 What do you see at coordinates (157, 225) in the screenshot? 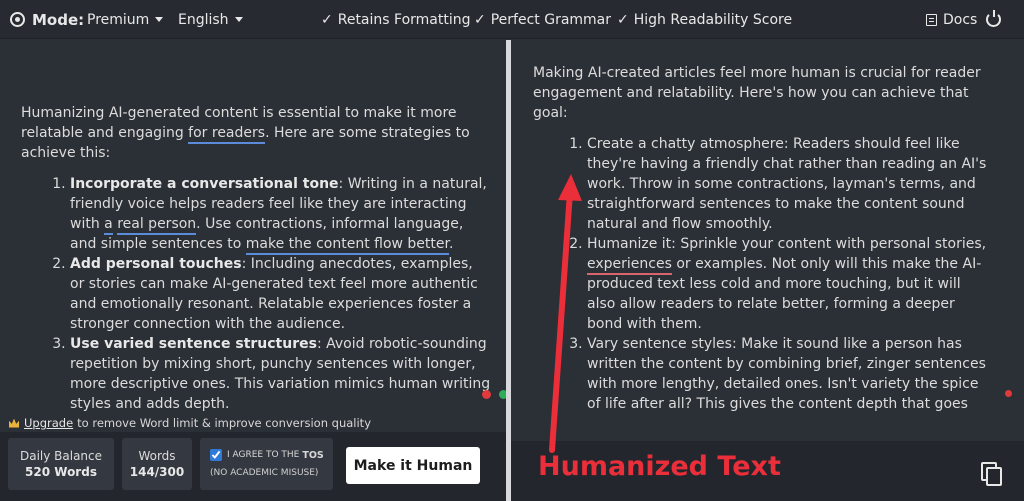
I see `suggestion-underline: real person` at bounding box center [157, 225].